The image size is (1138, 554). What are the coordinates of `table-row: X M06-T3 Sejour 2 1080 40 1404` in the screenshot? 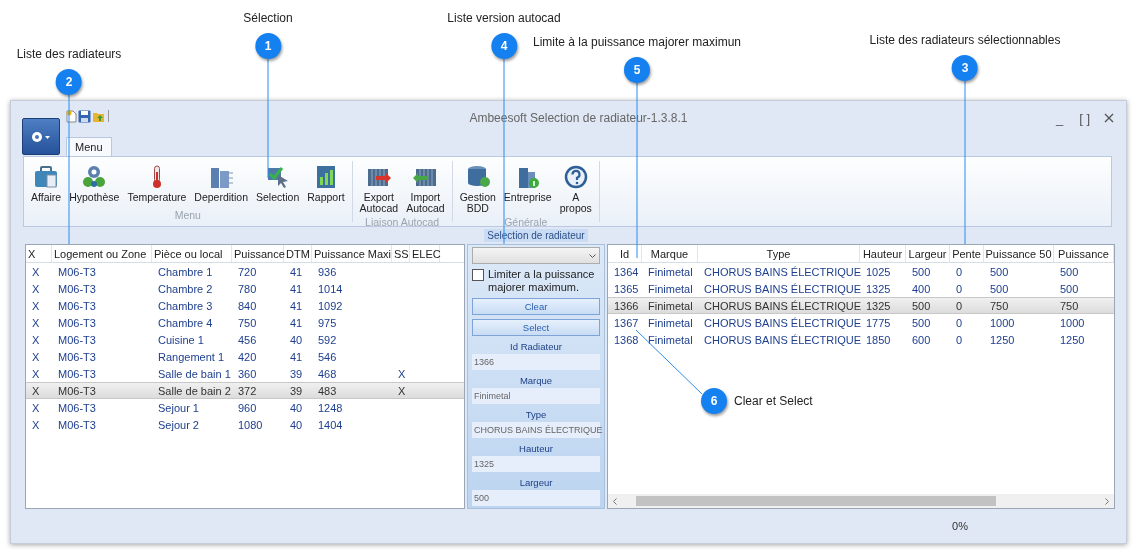 It's located at (245, 424).